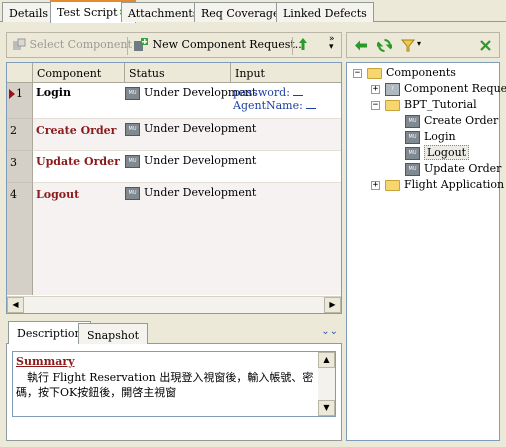 This screenshot has width=506, height=447. I want to click on tab-attachments: Attachments, so click(163, 12).